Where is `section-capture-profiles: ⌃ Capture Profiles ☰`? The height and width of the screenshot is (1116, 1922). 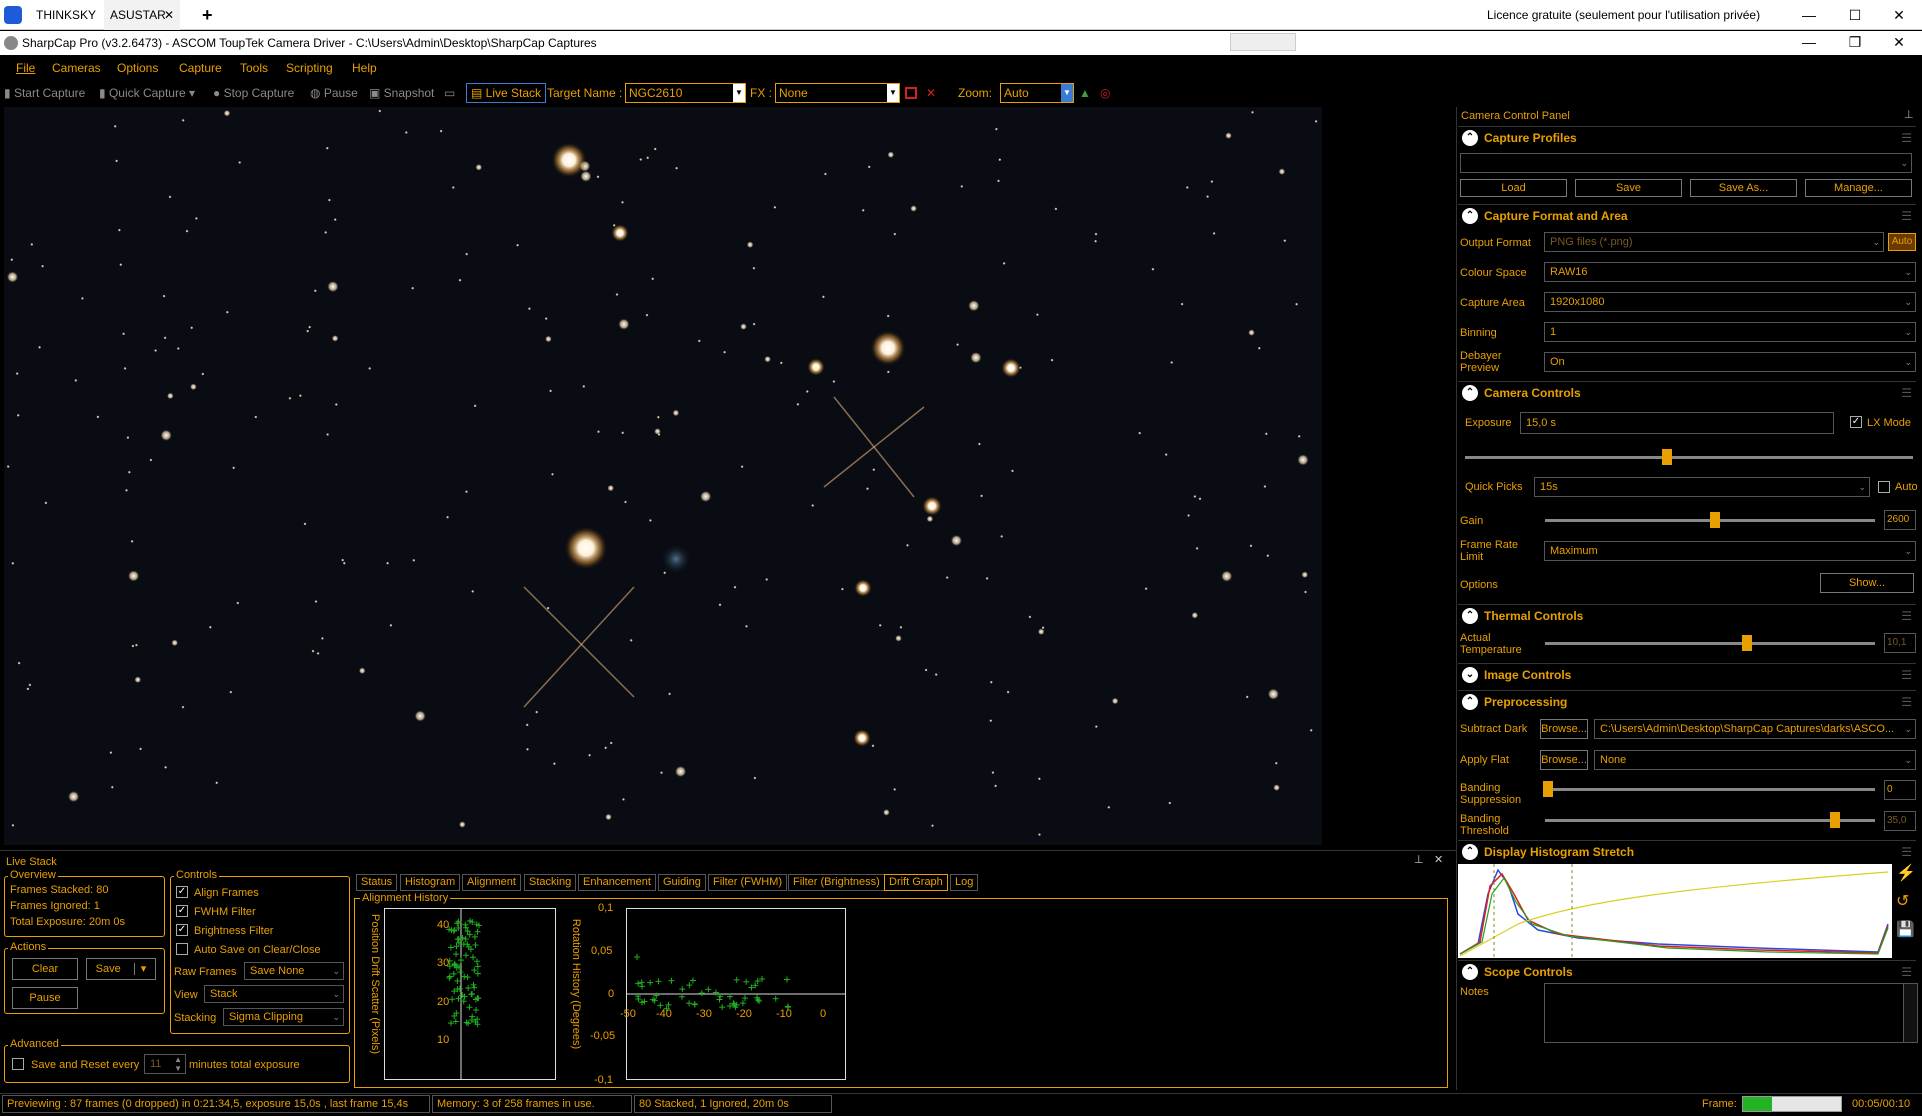
section-capture-profiles: ⌃ Capture Profiles ☰ is located at coordinates (1687, 137).